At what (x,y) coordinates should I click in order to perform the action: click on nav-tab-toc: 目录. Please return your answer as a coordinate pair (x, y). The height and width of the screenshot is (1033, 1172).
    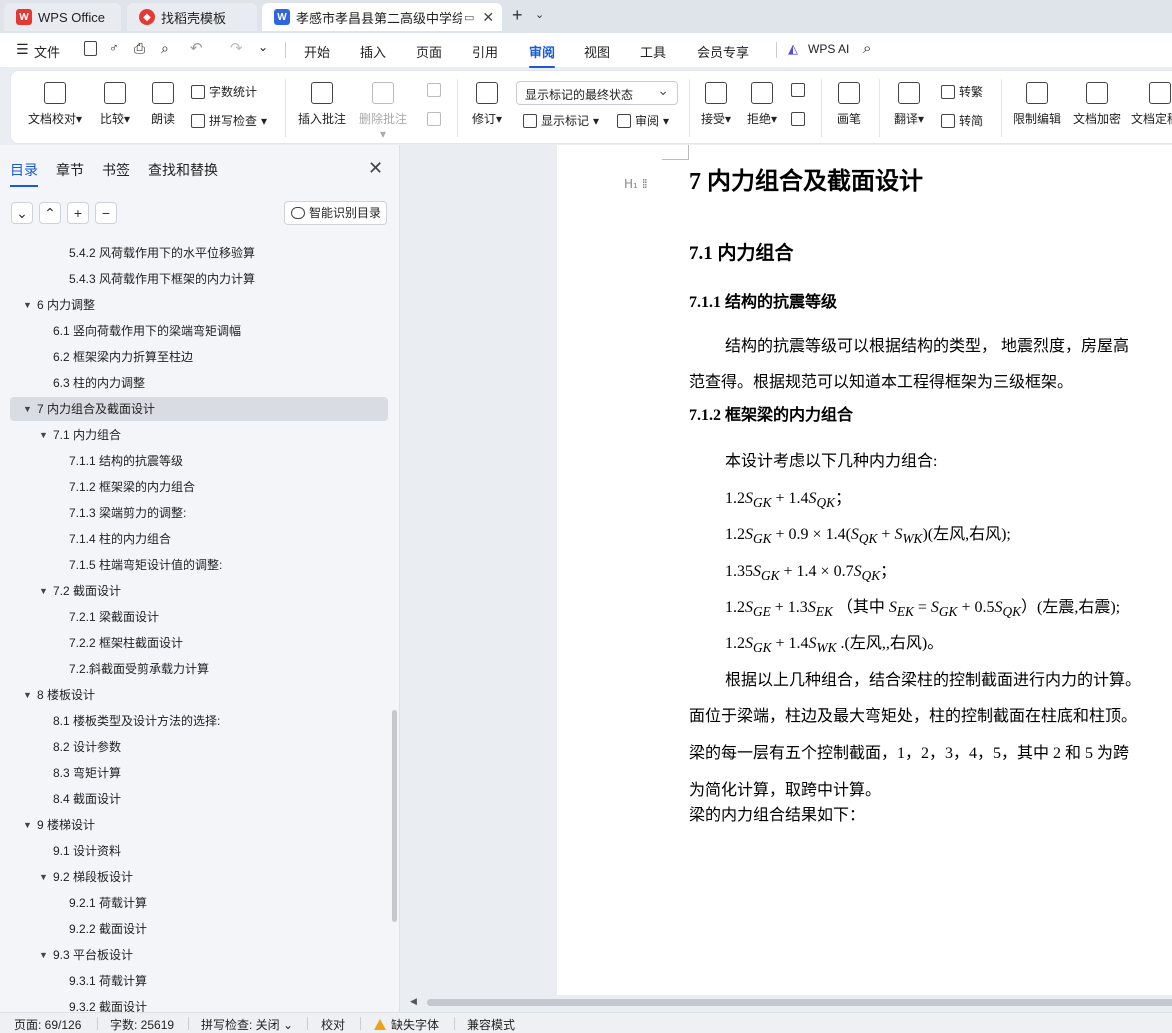
    Looking at the image, I should click on (24, 173).